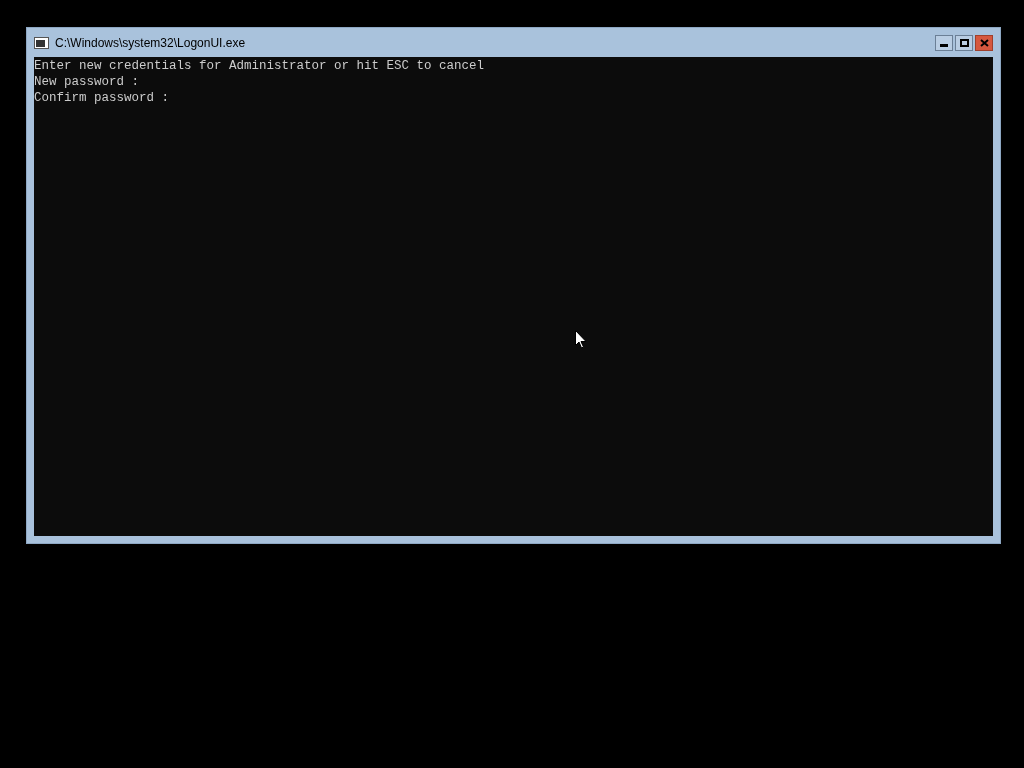  Describe the element at coordinates (944, 42) in the screenshot. I see `minimize-button` at that location.